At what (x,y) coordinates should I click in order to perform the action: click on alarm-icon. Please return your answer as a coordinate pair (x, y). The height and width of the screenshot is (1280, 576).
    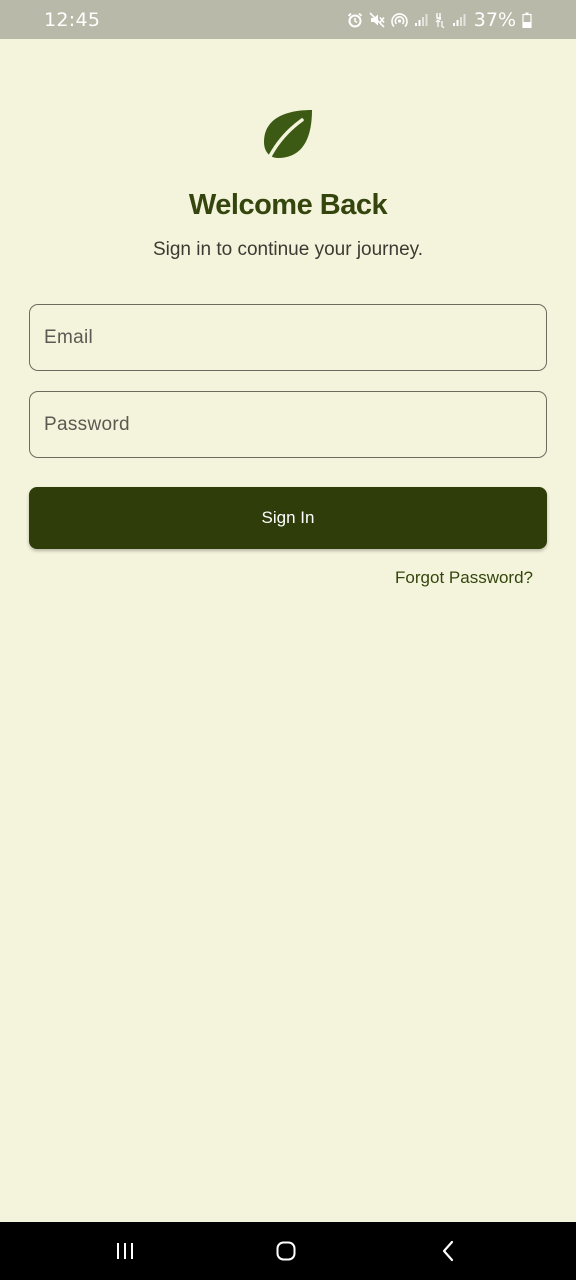
    Looking at the image, I should click on (355, 20).